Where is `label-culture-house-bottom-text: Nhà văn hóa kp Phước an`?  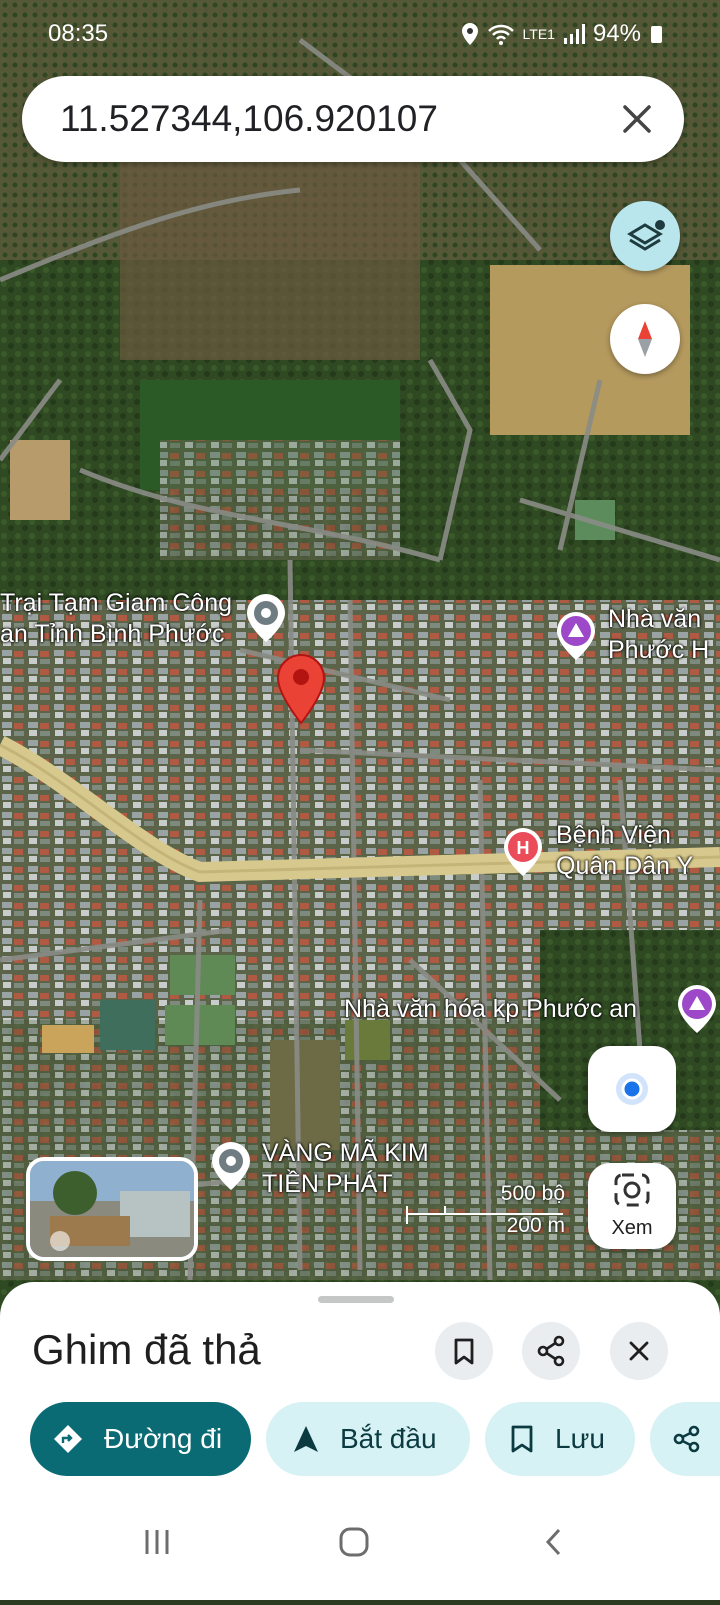
label-culture-house-bottom-text: Nhà văn hóa kp Phước an is located at coordinates (491, 1009).